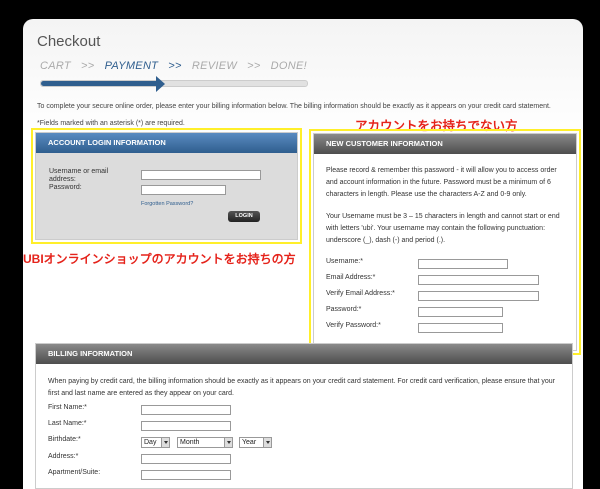 Image resolution: width=600 pixels, height=489 pixels. Describe the element at coordinates (159, 259) in the screenshot. I see `annotation-login: UBIオンラインショップのアカウントをお持ちの方` at that location.